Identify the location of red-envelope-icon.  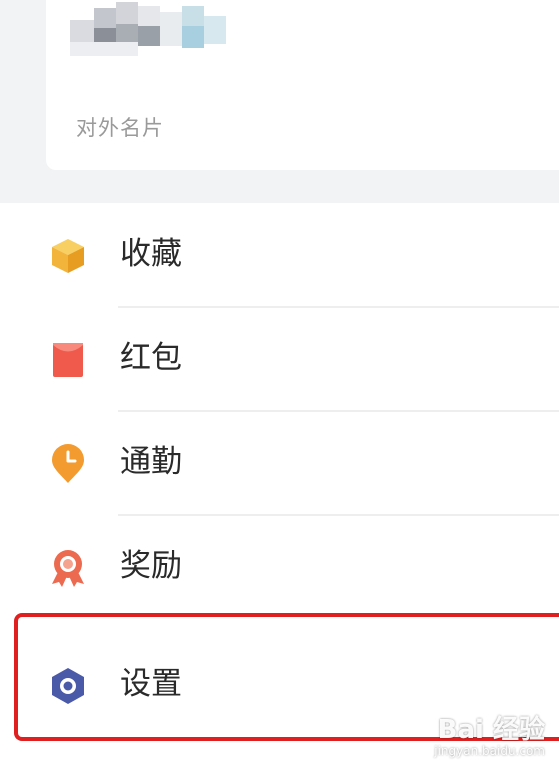
(68, 360).